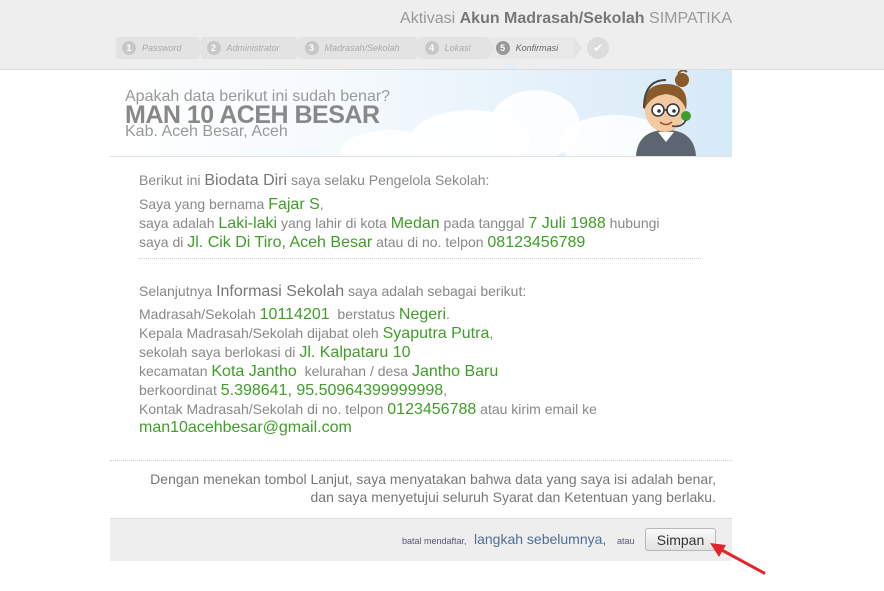 The width and height of the screenshot is (884, 591). What do you see at coordinates (248, 223) in the screenshot?
I see `user-gender: Laki-laki` at bounding box center [248, 223].